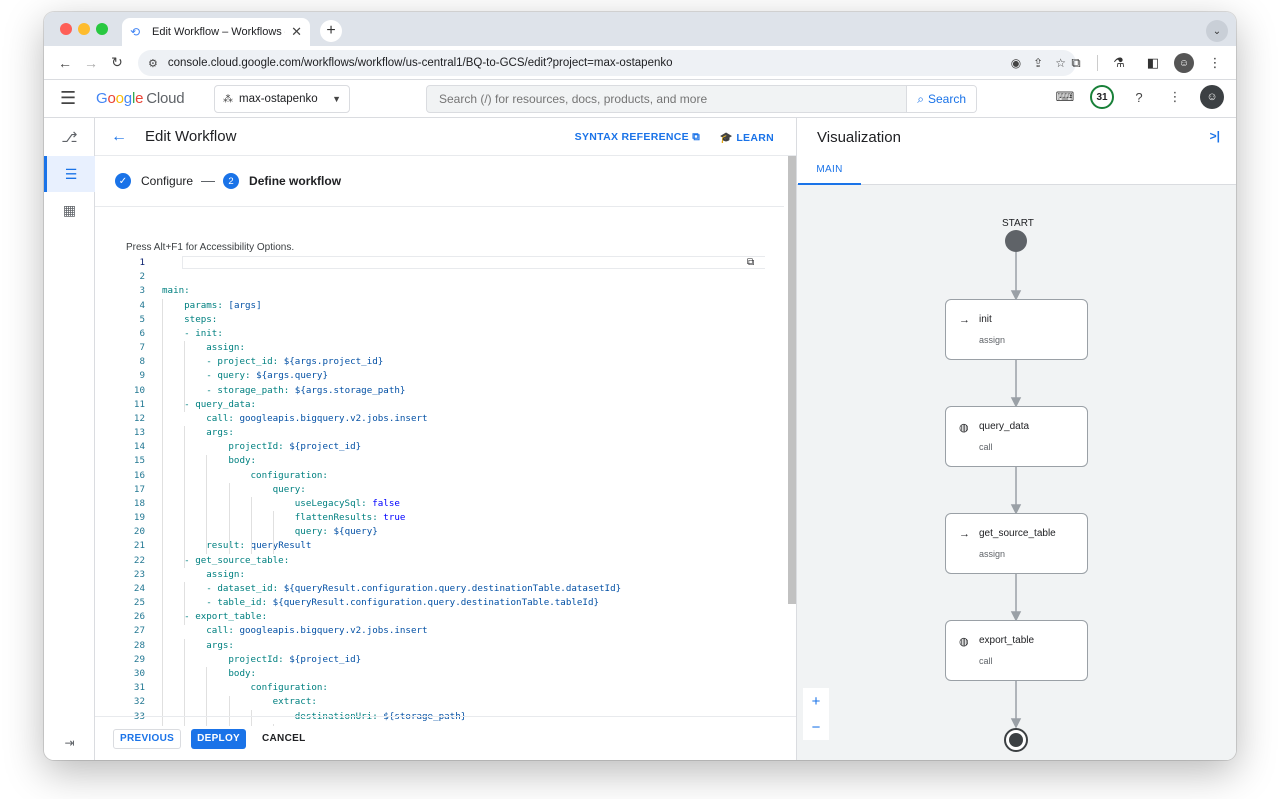 The width and height of the screenshot is (1280, 799). What do you see at coordinates (440, 575) in the screenshot?
I see `code-line: 23 assign:` at bounding box center [440, 575].